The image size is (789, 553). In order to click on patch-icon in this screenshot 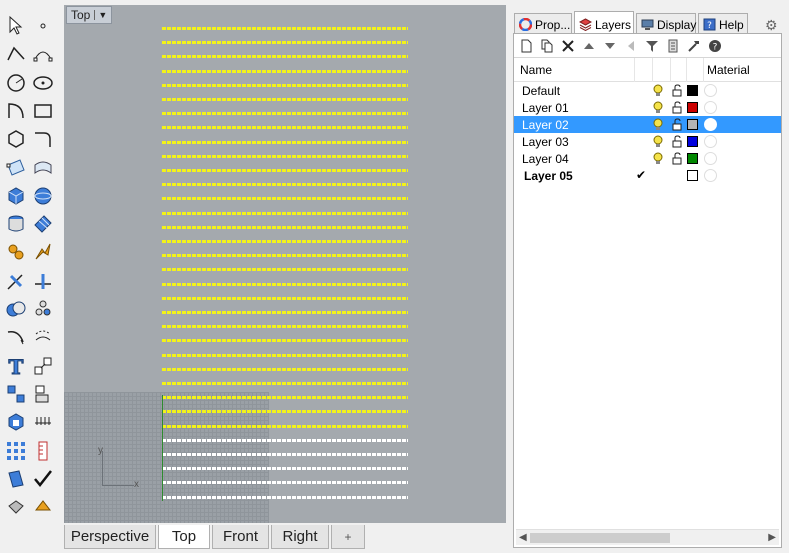, I will do `click(43, 224)`.